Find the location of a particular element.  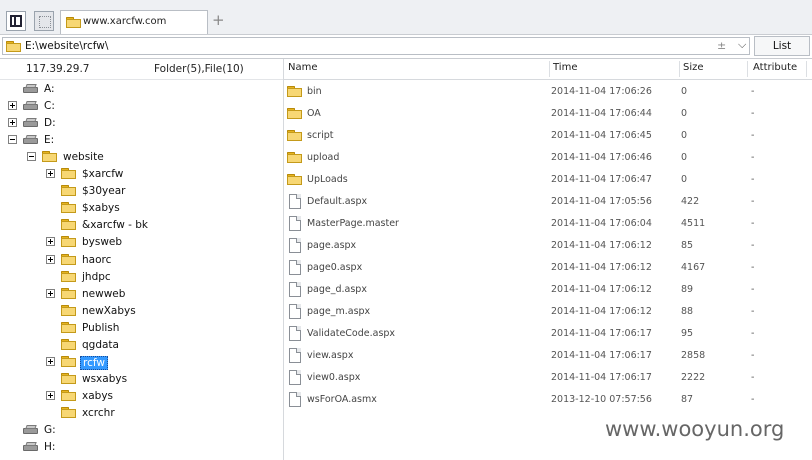

path-text: E:\website\rcfw\ is located at coordinates (67, 46).